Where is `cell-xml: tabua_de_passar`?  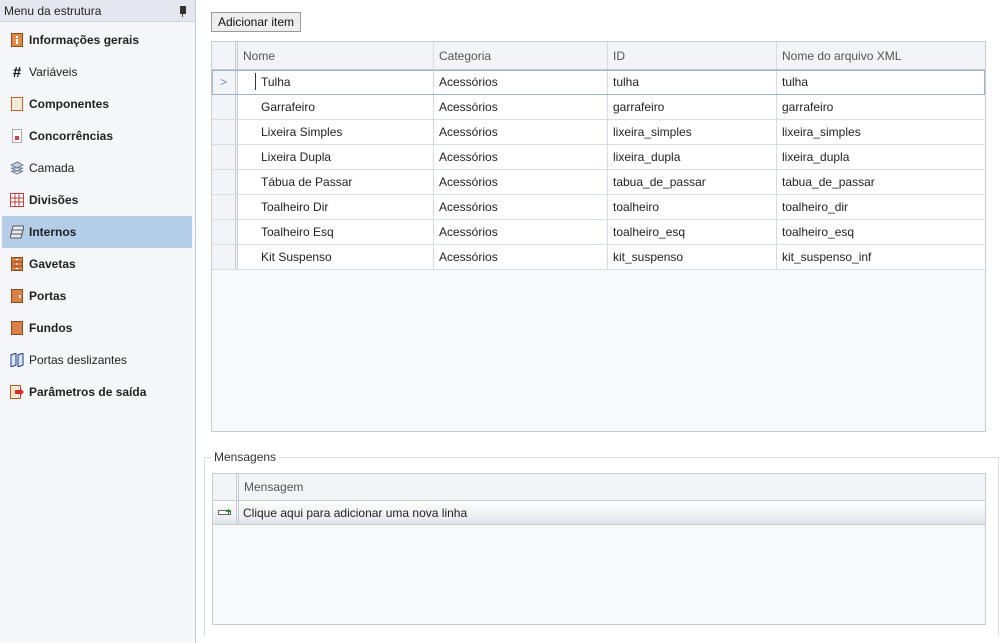
cell-xml: tabua_de_passar is located at coordinates (880, 182).